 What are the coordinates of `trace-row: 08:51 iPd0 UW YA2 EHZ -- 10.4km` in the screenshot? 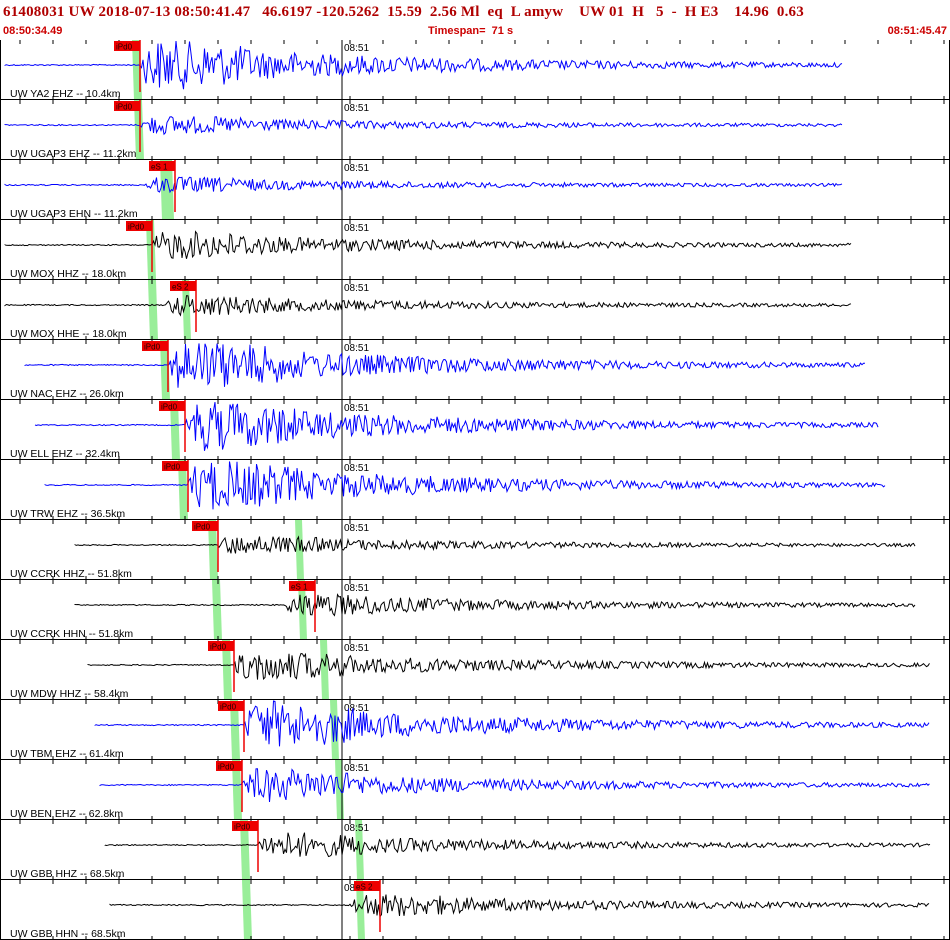 It's located at (475, 70).